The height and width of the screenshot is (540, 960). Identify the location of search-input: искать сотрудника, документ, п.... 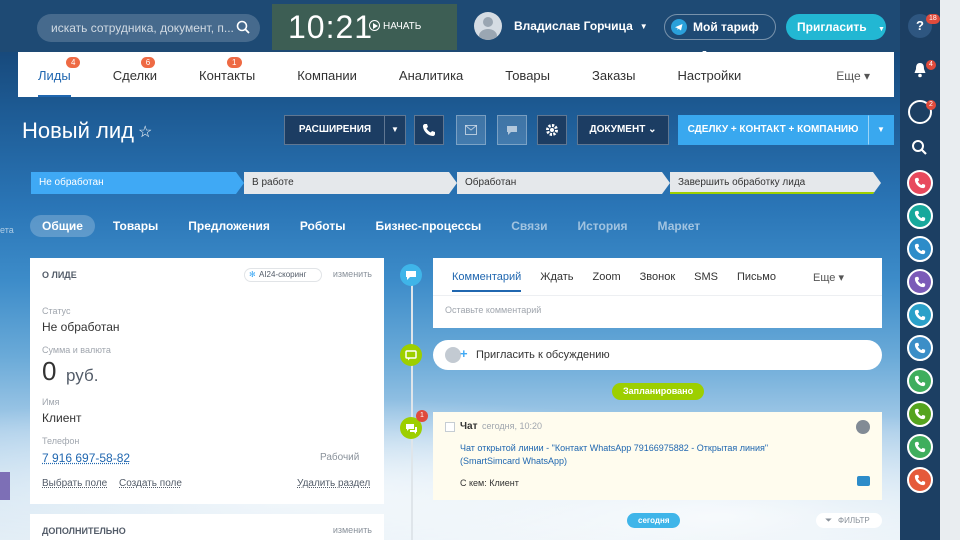
(148, 28).